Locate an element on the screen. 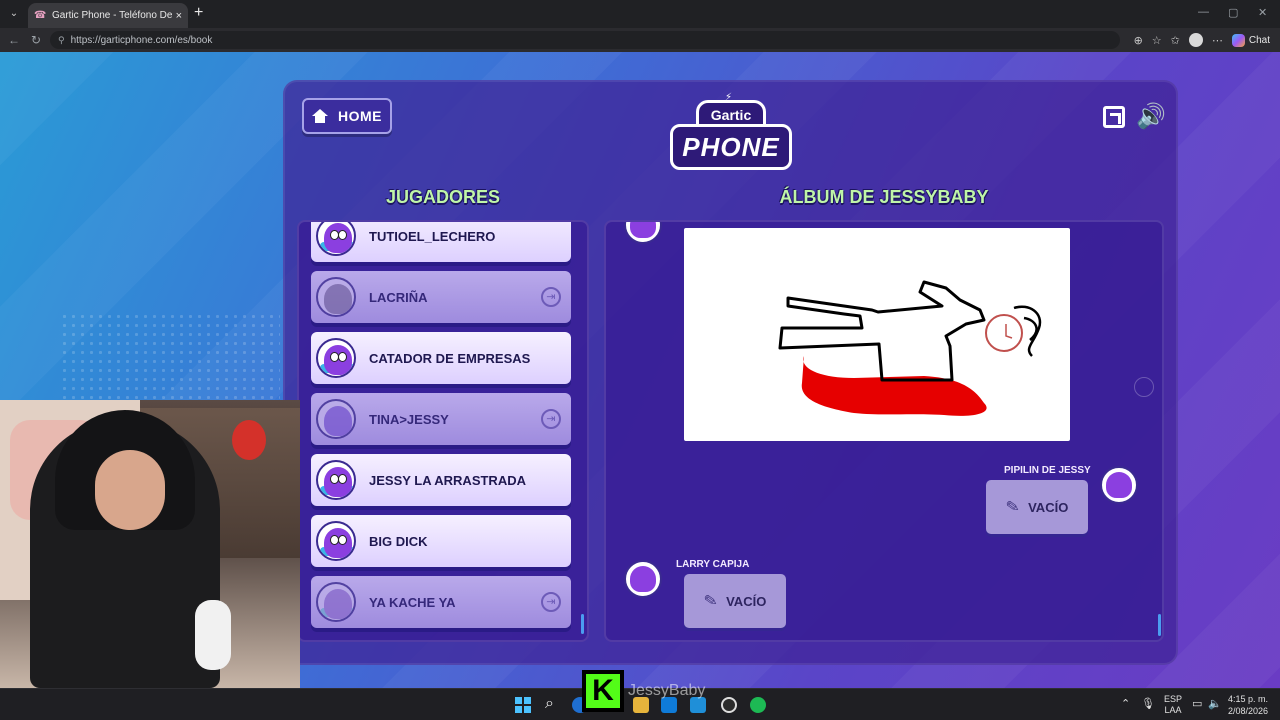 This screenshot has width=1280, height=720. home-label: HOME is located at coordinates (360, 116).